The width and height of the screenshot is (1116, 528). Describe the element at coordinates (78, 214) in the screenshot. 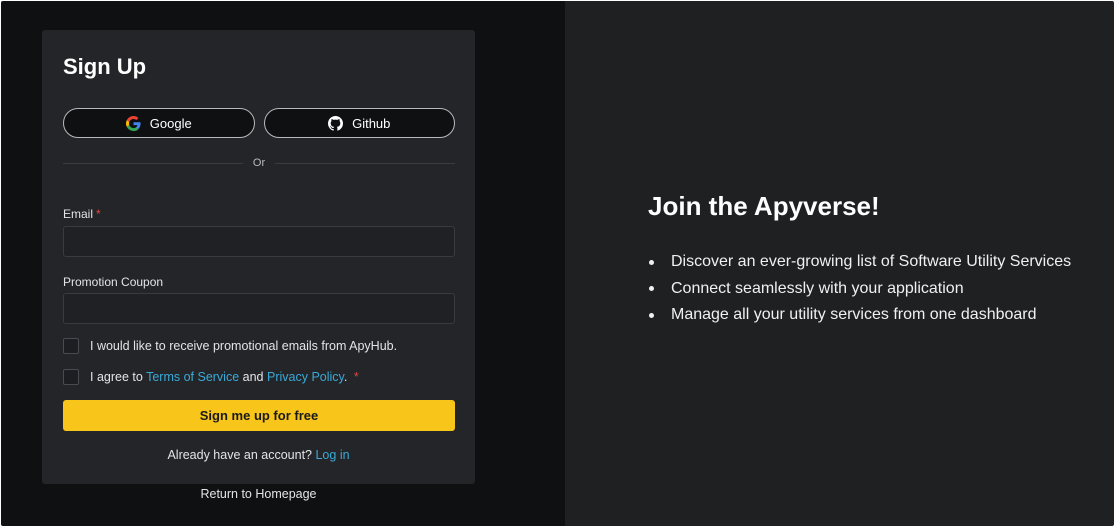

I see `email-label-text: Email` at that location.